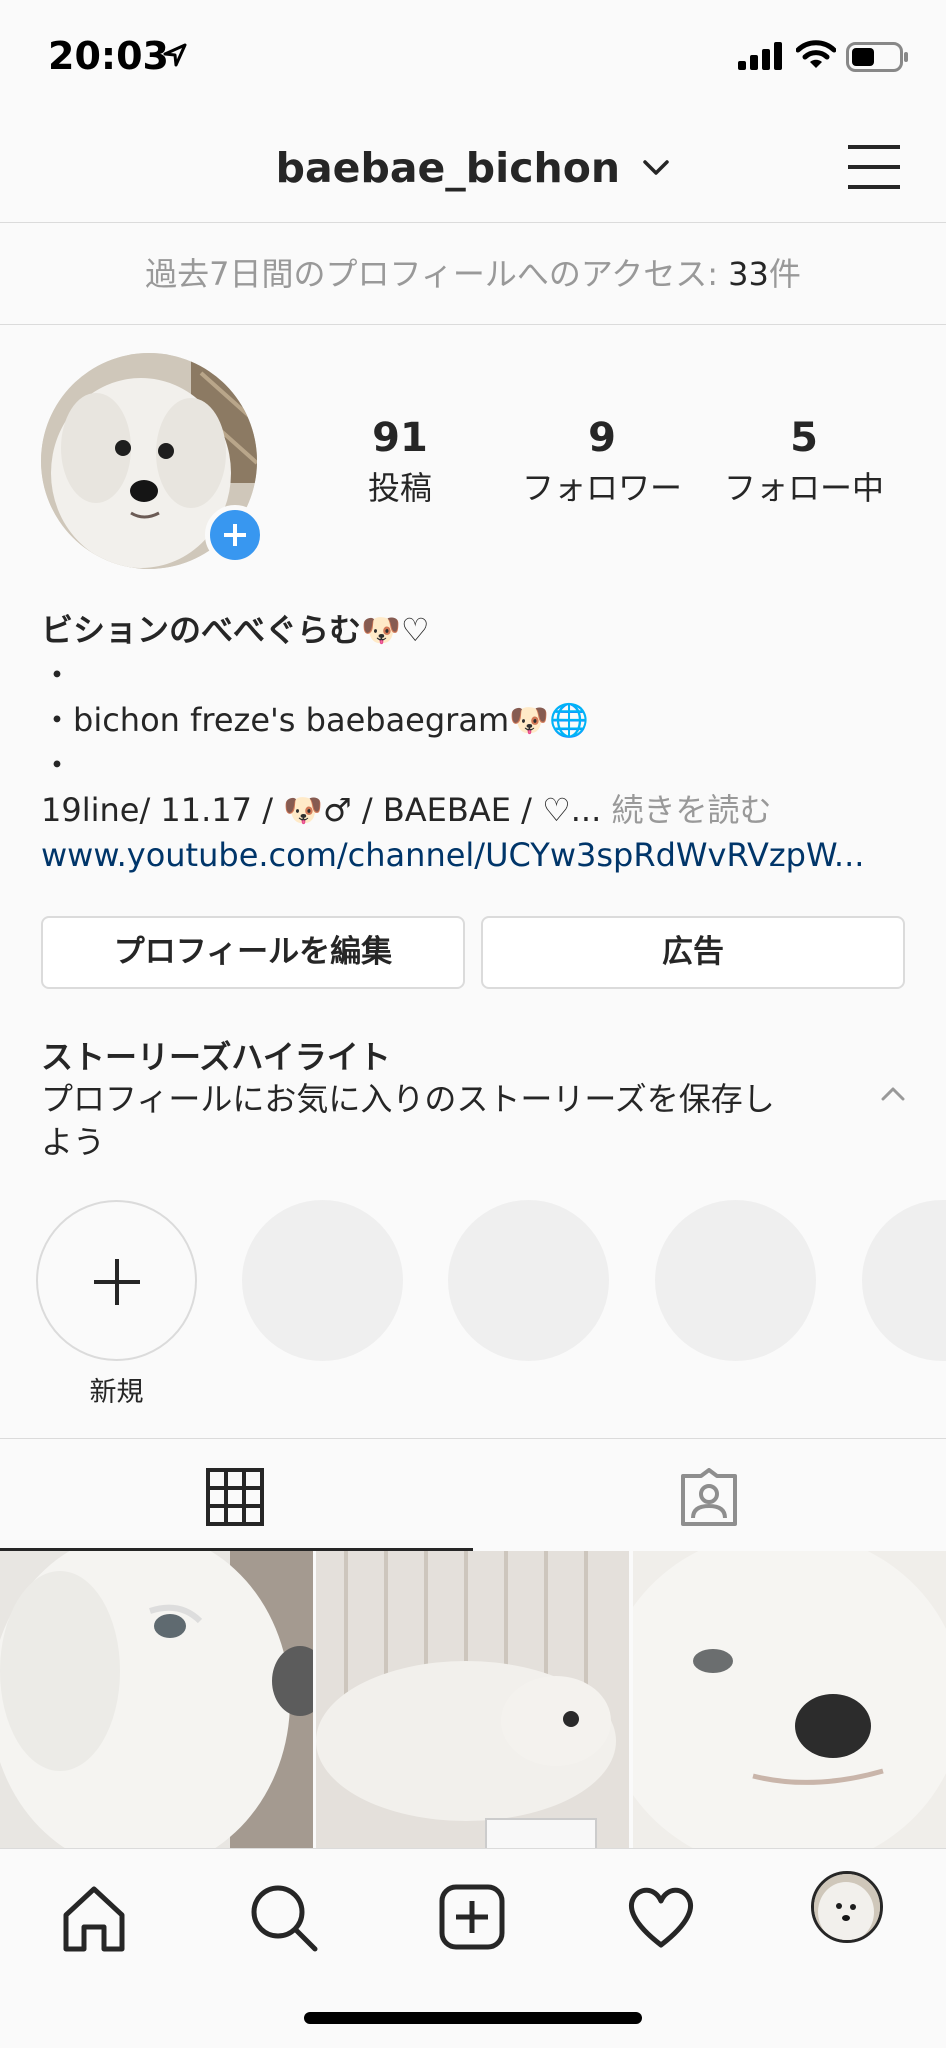  Describe the element at coordinates (116, 1392) in the screenshot. I see `new-highlight-label: 新規` at that location.